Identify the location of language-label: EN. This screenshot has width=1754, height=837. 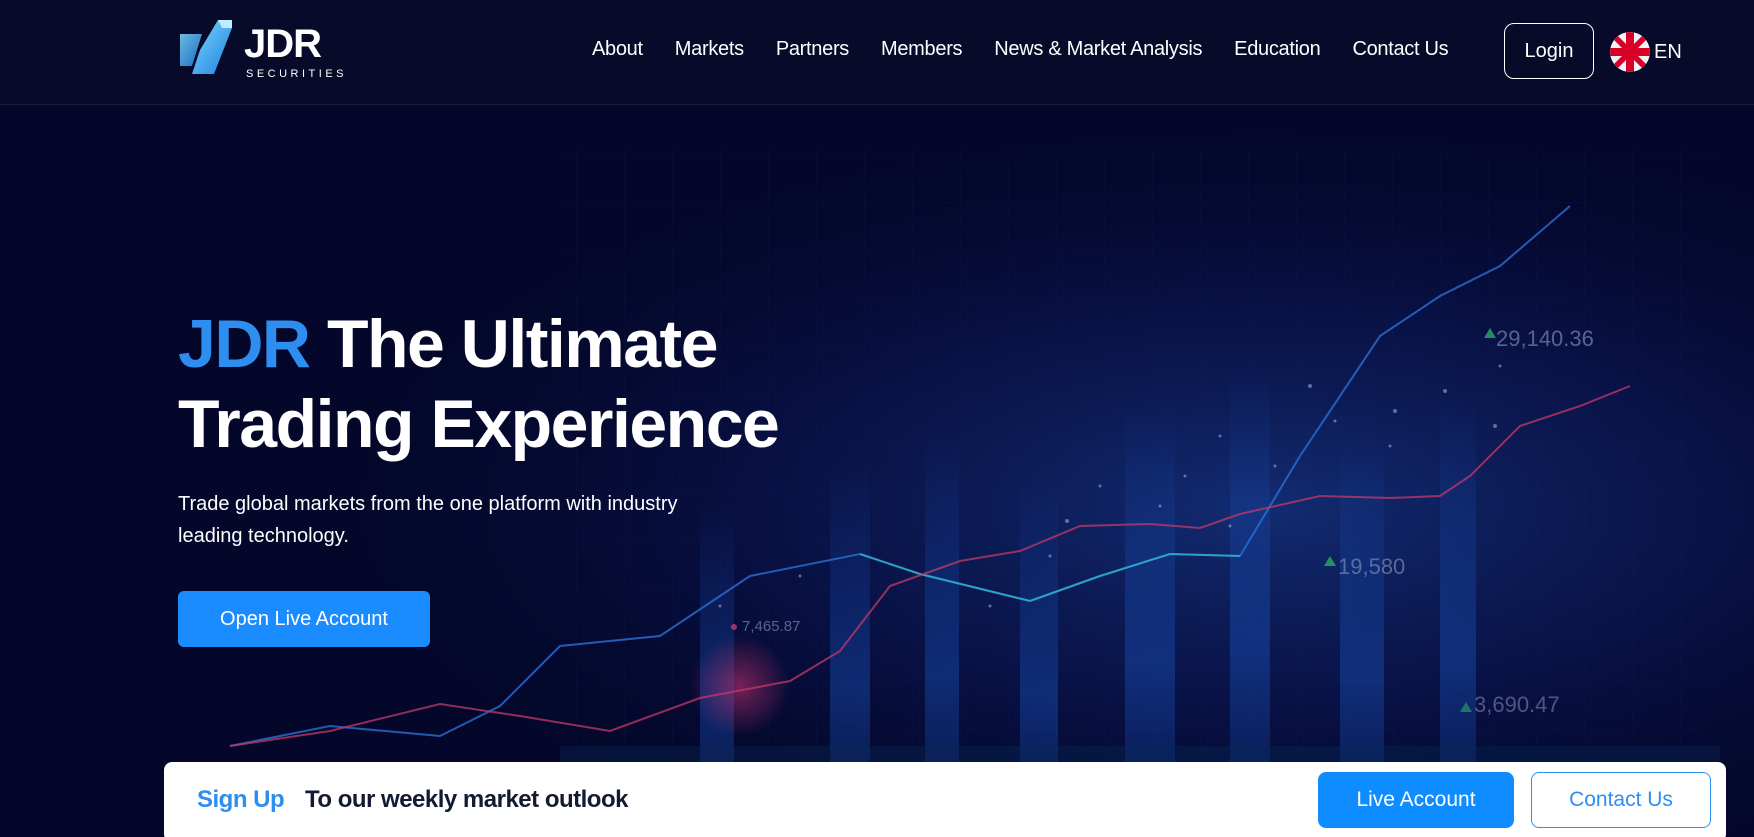
(1668, 51).